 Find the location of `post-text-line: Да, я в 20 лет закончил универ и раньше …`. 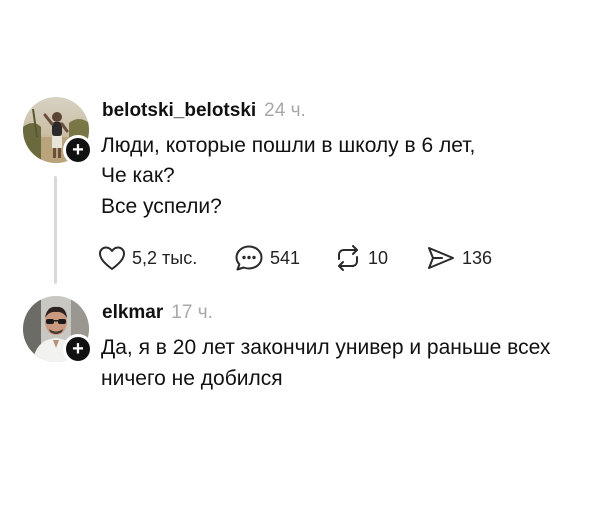

post-text-line: Да, я в 20 лет закончил универ и раньше … is located at coordinates (326, 347).